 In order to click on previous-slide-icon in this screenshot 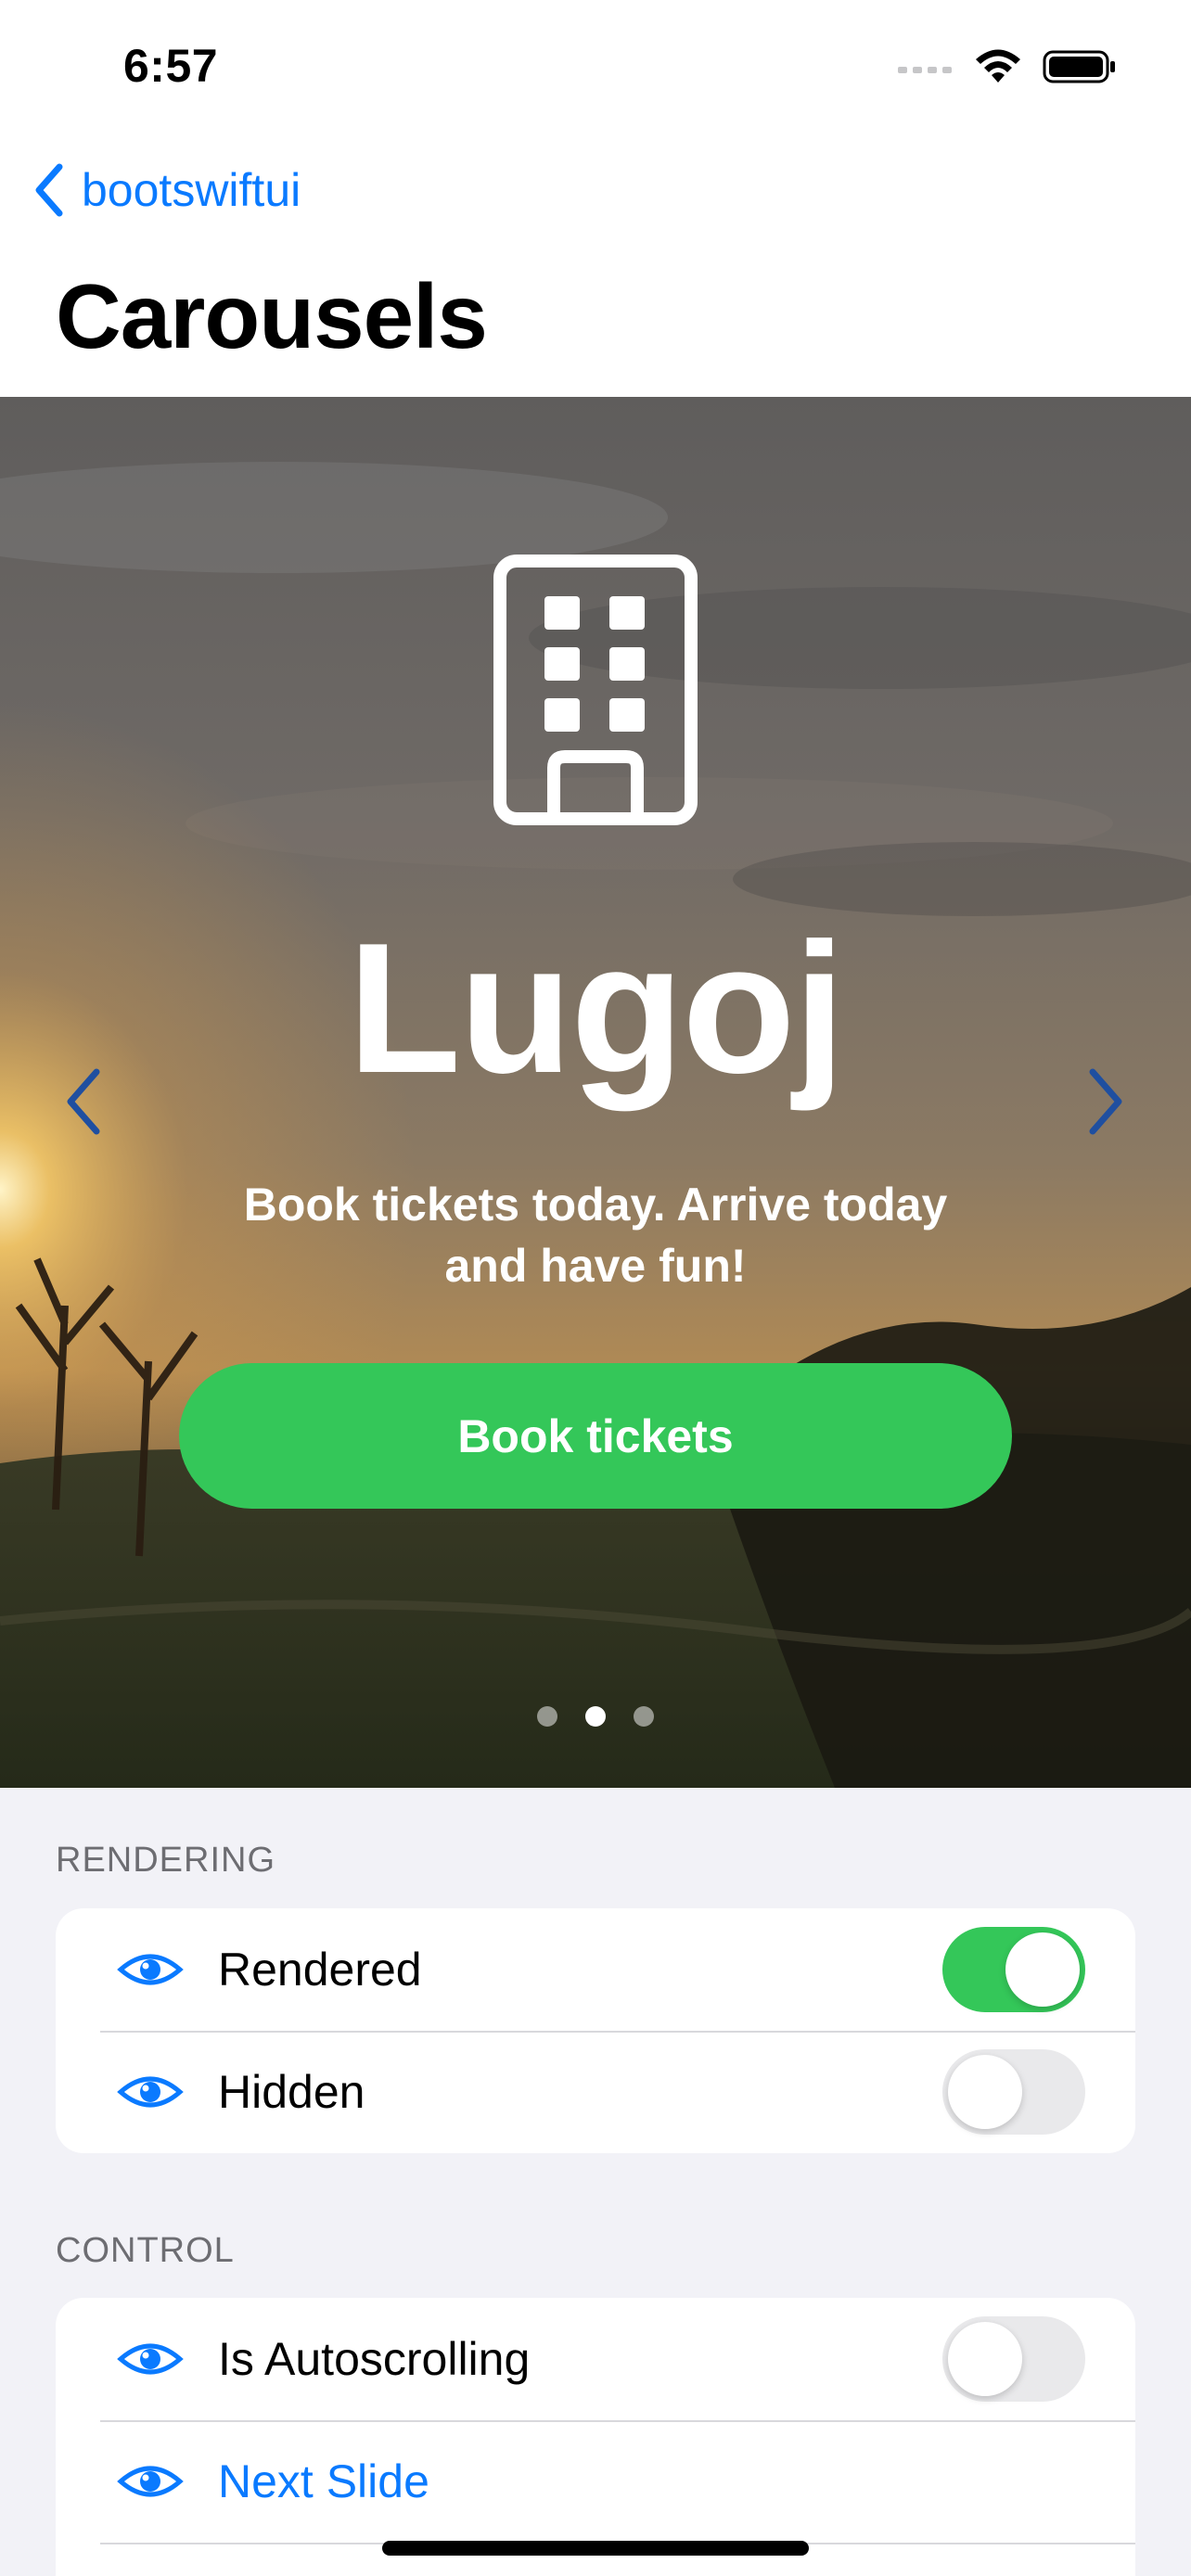, I will do `click(83, 1102)`.